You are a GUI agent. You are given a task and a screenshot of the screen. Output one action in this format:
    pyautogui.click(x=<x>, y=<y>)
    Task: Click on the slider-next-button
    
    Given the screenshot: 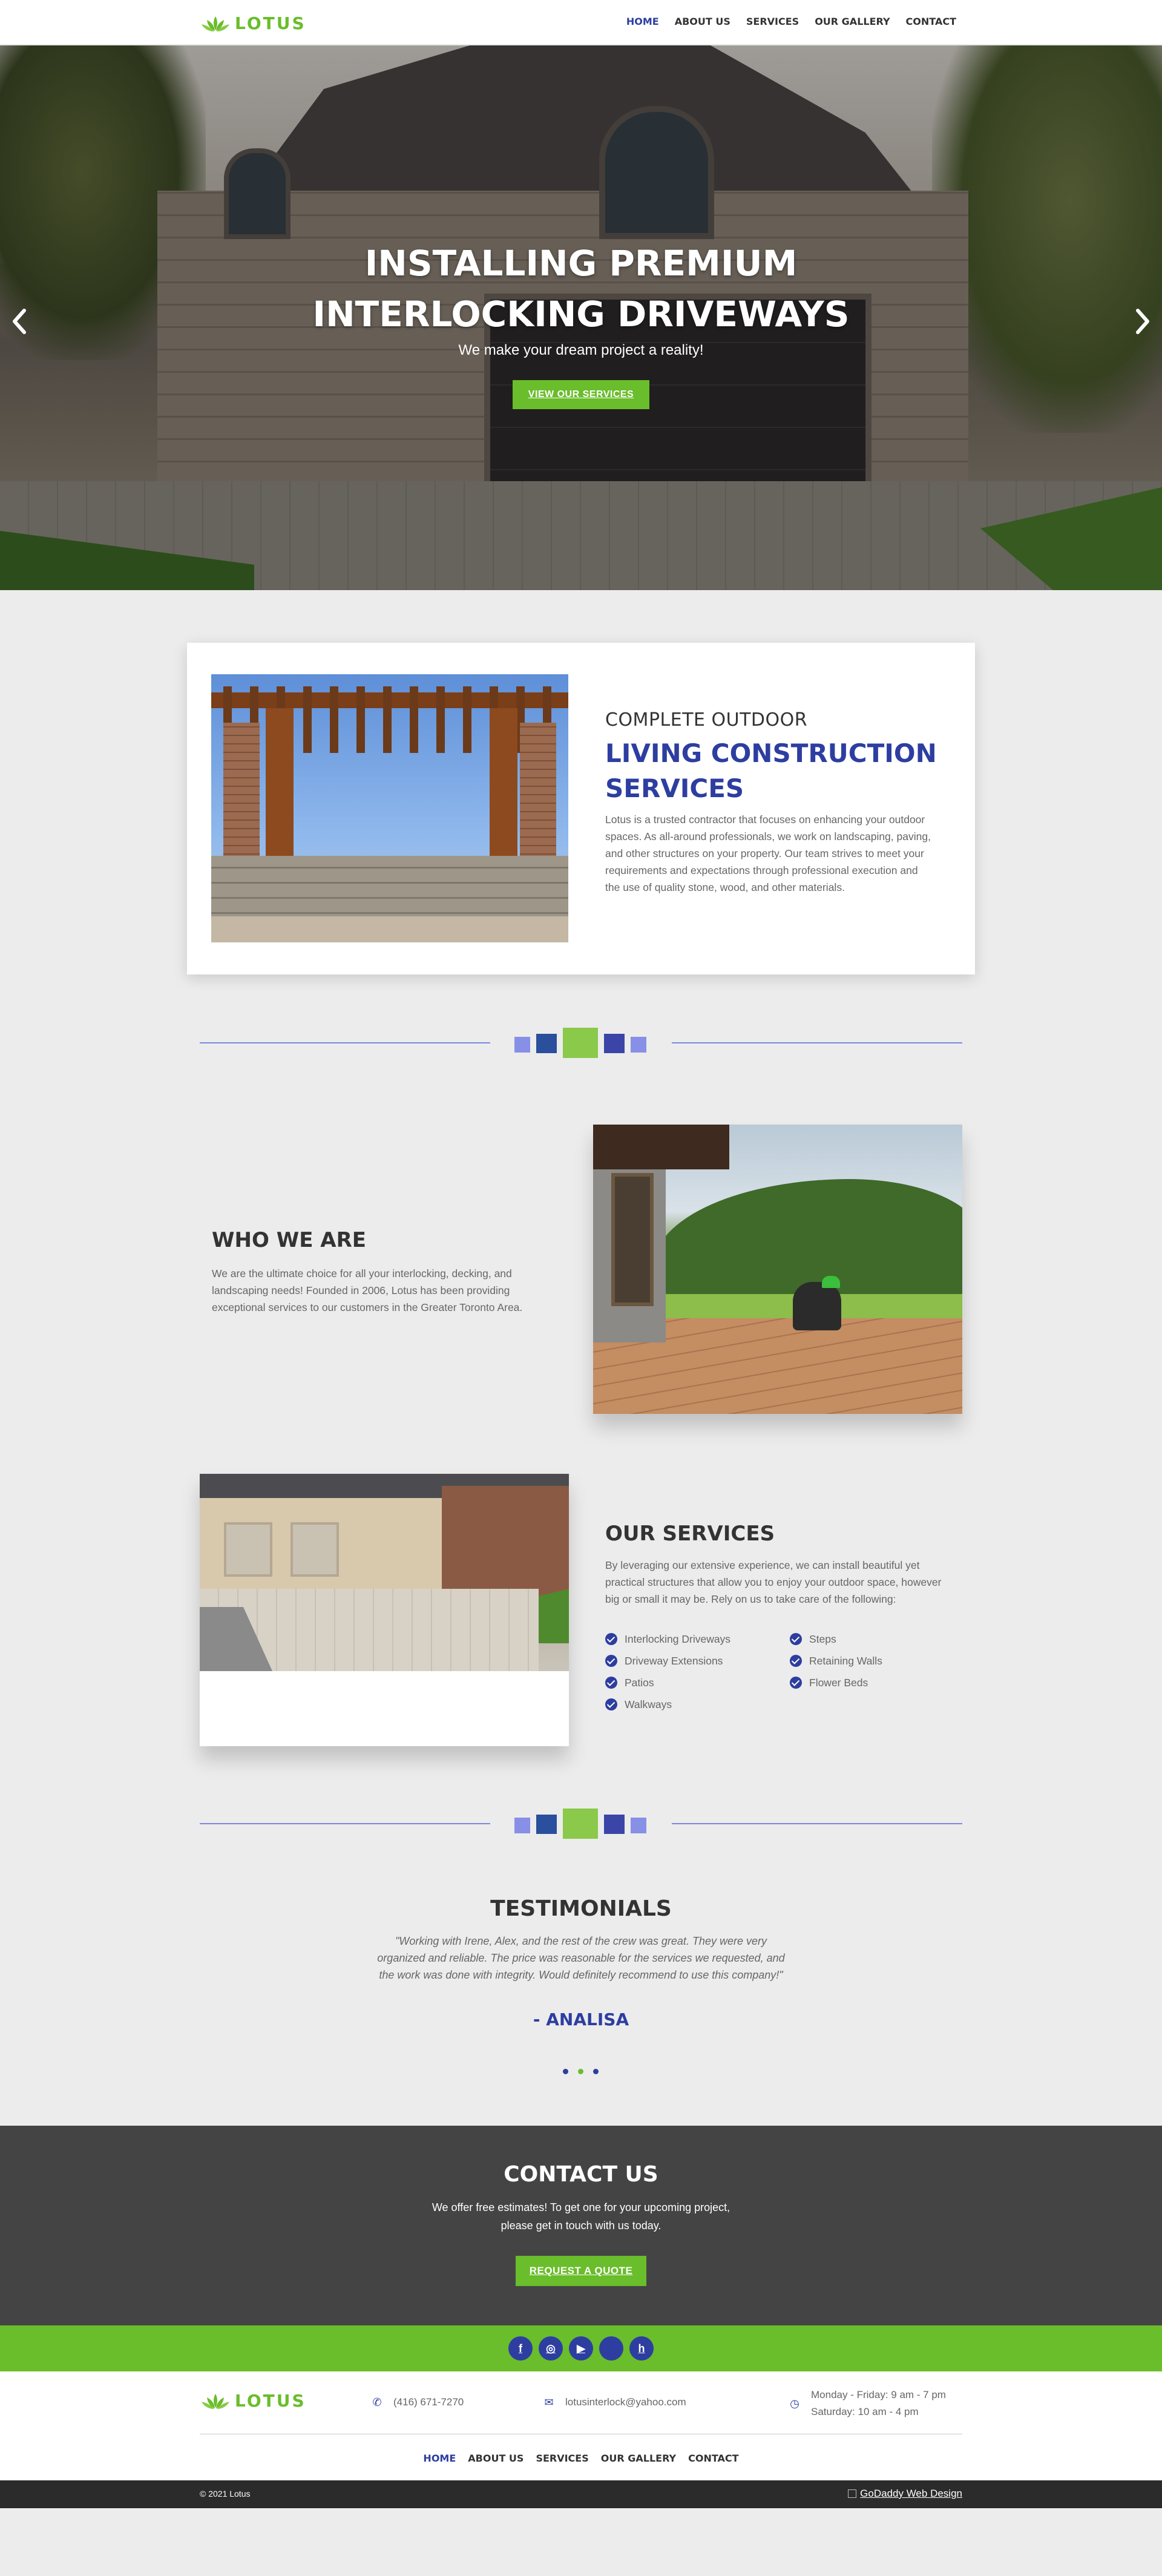 What is the action you would take?
    pyautogui.click(x=1143, y=321)
    